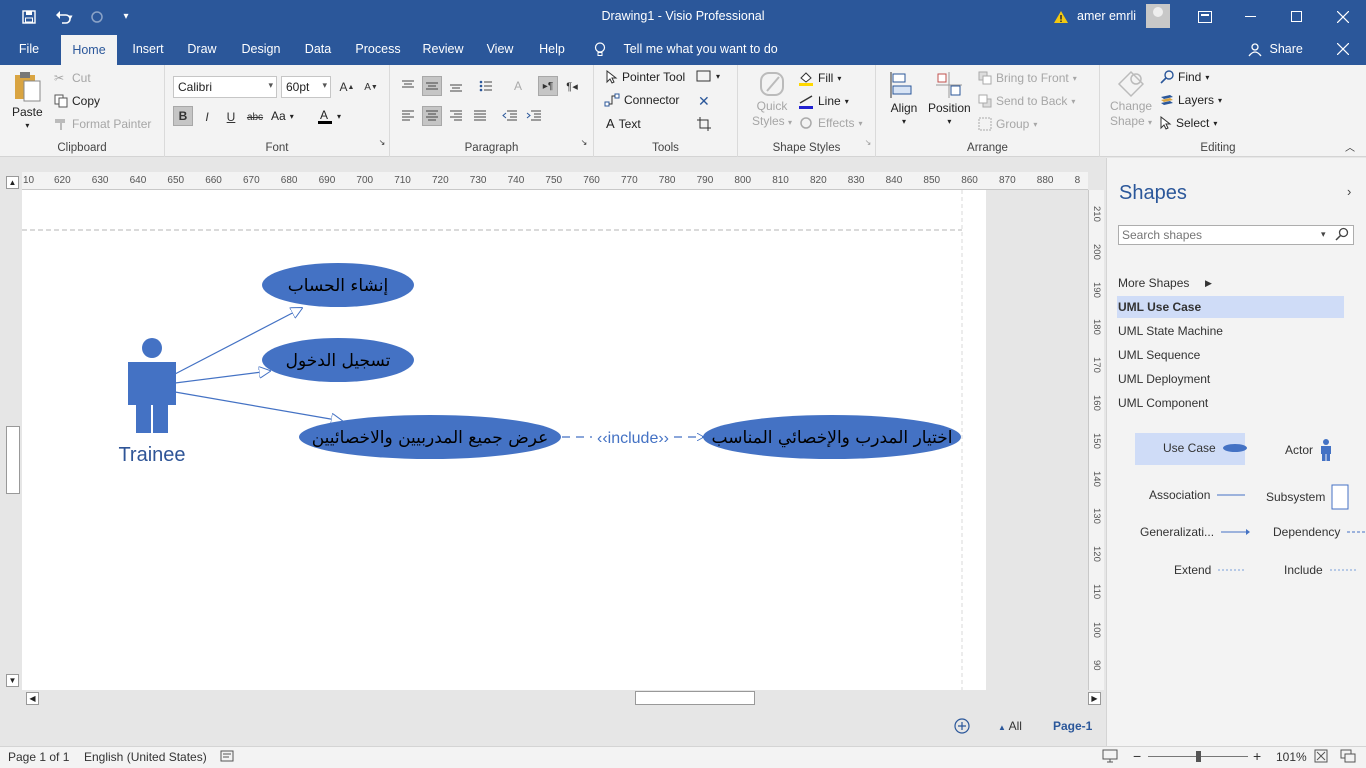 This screenshot has height=768, width=1366. Describe the element at coordinates (1257, 756) in the screenshot. I see `zoom-in-icon: +` at that location.